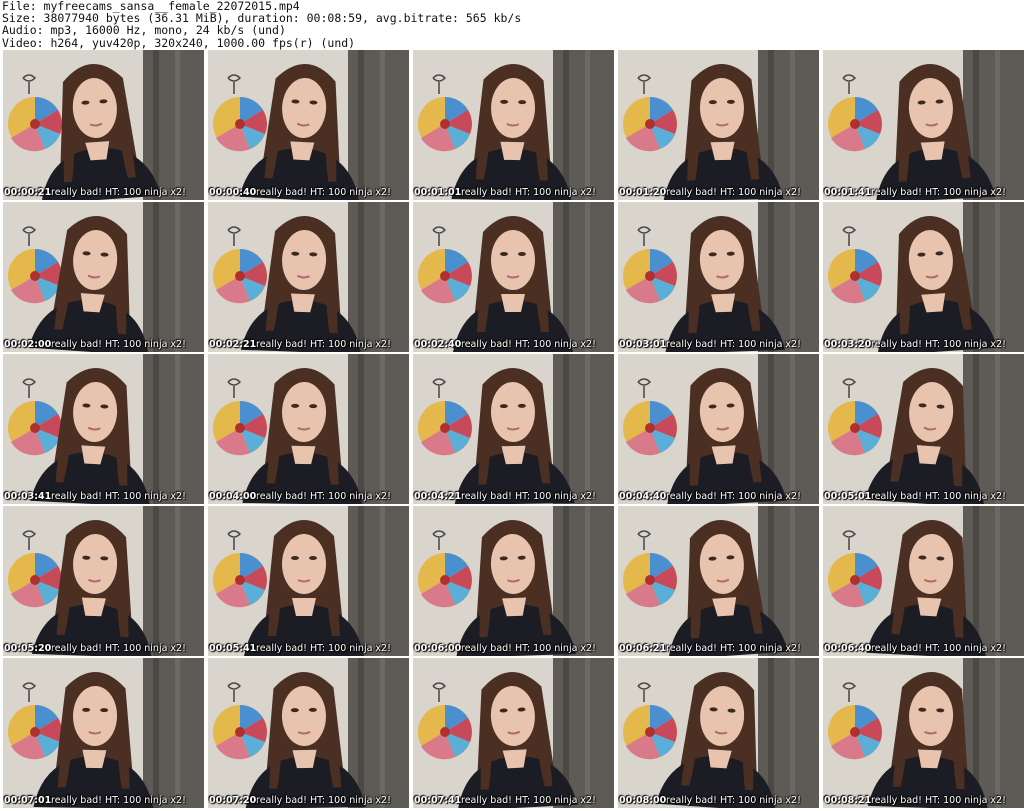 This screenshot has width=1024, height=811. What do you see at coordinates (848, 192) in the screenshot?
I see `timestamp-label: 00:01:41` at bounding box center [848, 192].